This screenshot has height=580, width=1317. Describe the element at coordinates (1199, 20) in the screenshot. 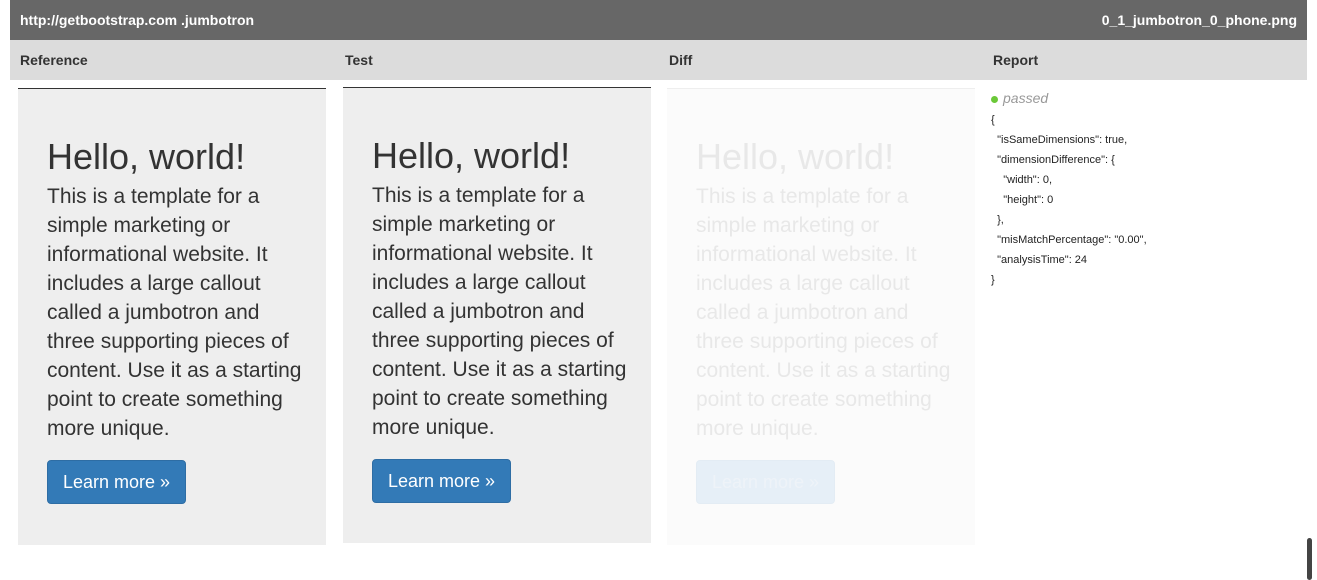

I see `screenshot-filename: 0_1_jumbotron_0_phone.png` at that location.